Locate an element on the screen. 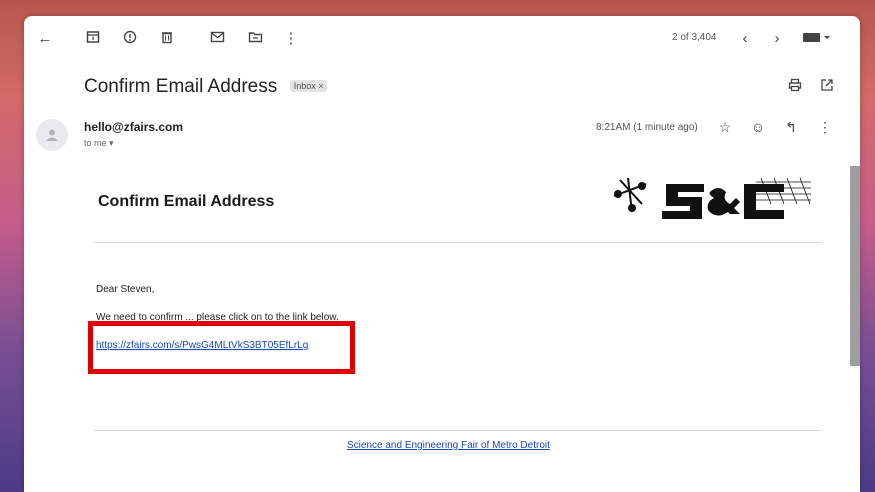  footer-divider is located at coordinates (458, 430).